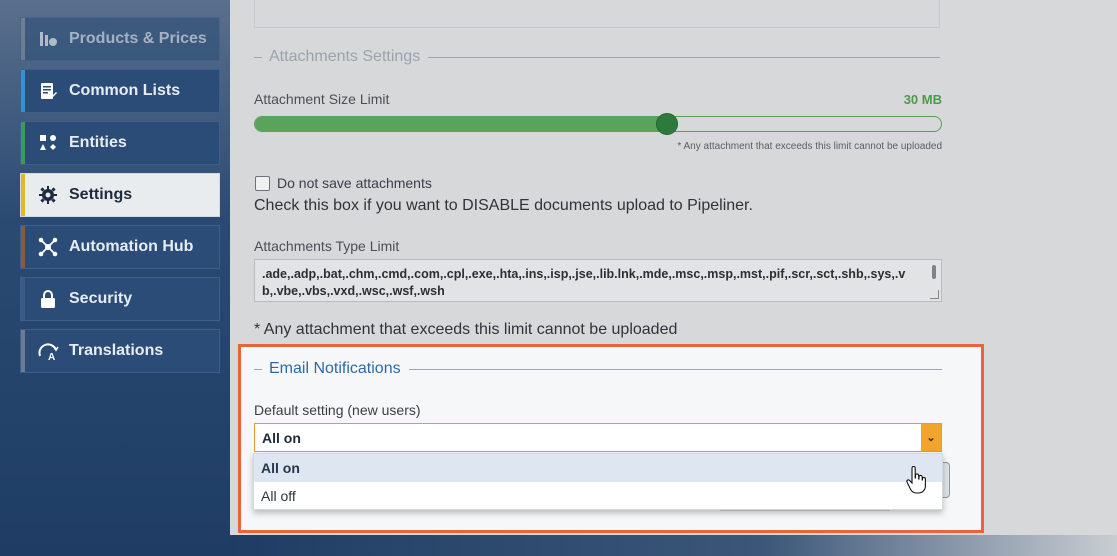 This screenshot has width=1117, height=556. I want to click on attachments-legend: Attachments Settings, so click(597, 57).